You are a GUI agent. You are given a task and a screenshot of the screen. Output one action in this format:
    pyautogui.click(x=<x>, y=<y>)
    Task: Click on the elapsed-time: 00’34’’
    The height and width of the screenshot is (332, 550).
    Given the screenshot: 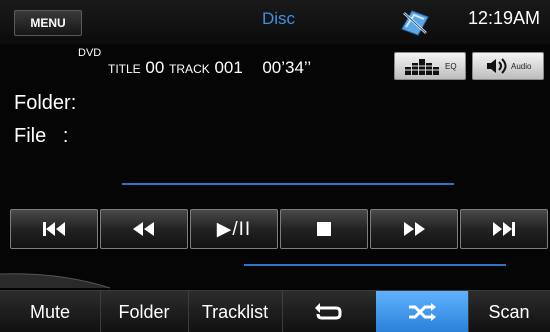 What is the action you would take?
    pyautogui.click(x=287, y=67)
    